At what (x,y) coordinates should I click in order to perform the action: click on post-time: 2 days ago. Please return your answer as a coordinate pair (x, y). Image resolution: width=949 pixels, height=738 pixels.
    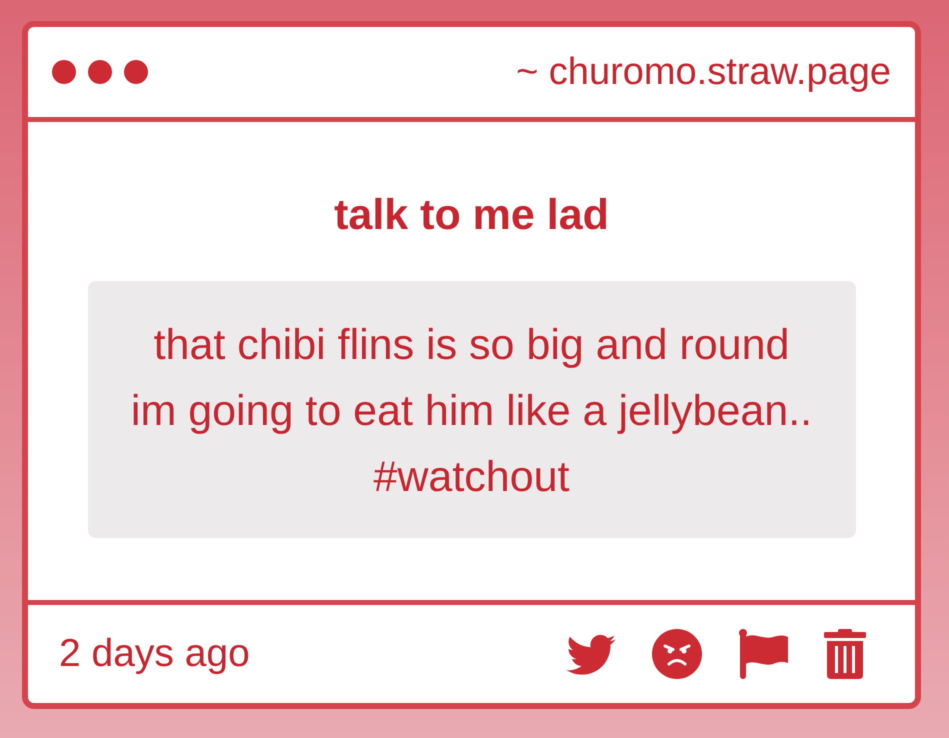
    Looking at the image, I should click on (154, 654).